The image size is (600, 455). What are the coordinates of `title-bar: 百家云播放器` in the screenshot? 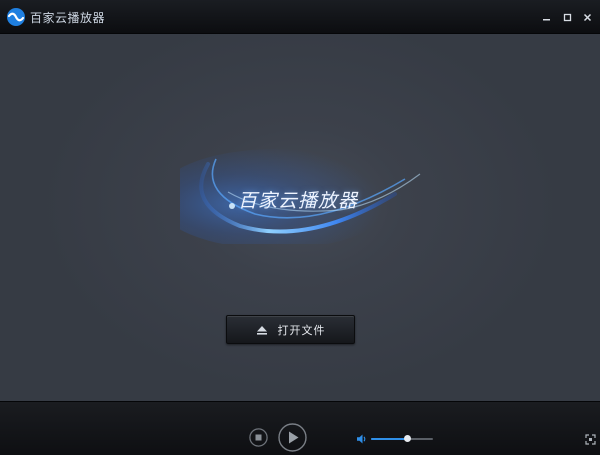 It's located at (300, 17).